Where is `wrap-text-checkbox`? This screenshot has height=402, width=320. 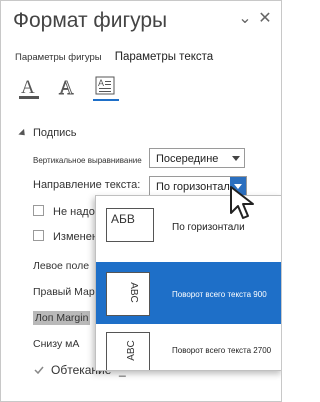
wrap-text-checkbox is located at coordinates (39, 369).